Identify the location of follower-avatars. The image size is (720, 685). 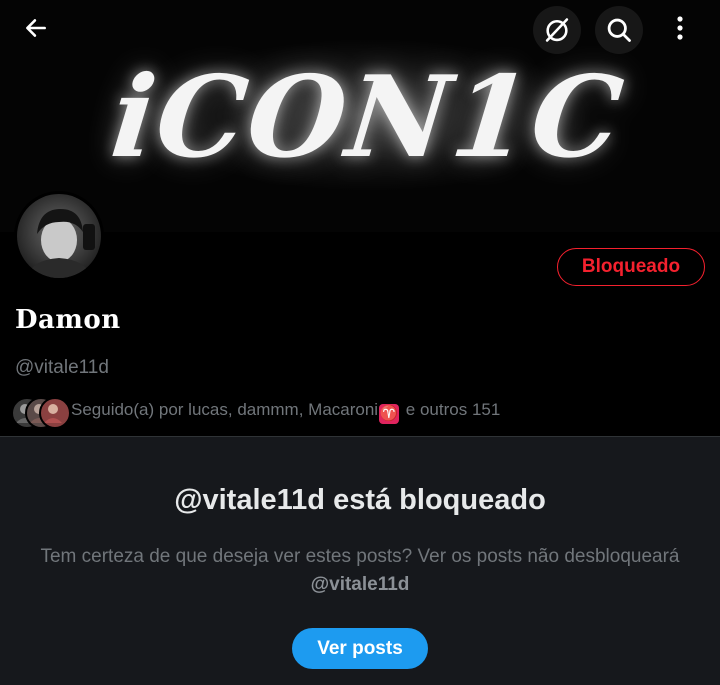
(41, 413).